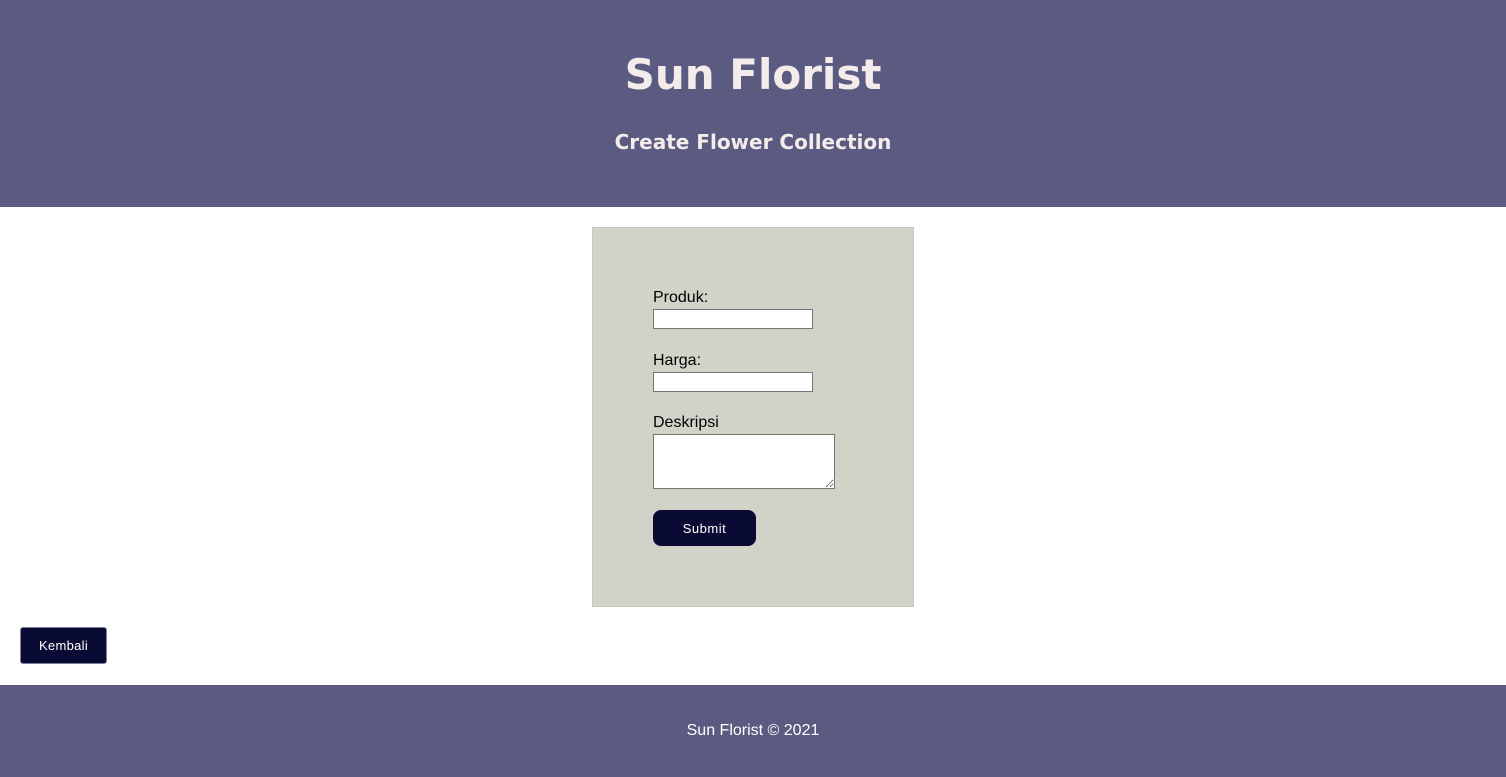 This screenshot has width=1506, height=777. Describe the element at coordinates (733, 382) in the screenshot. I see `harga-input` at that location.